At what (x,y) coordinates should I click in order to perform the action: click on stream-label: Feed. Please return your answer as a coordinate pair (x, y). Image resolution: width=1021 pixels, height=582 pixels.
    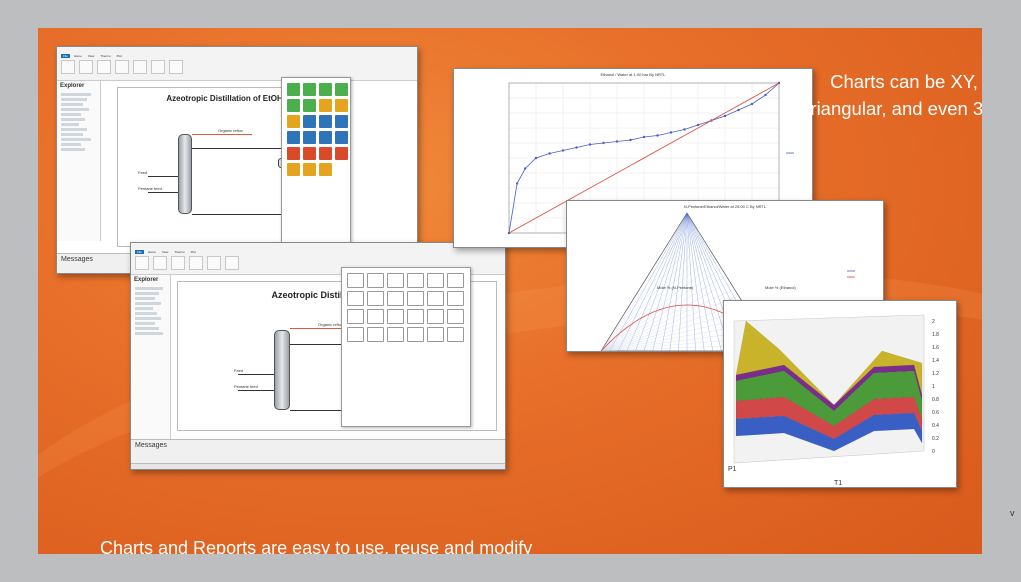
    Looking at the image, I should click on (239, 370).